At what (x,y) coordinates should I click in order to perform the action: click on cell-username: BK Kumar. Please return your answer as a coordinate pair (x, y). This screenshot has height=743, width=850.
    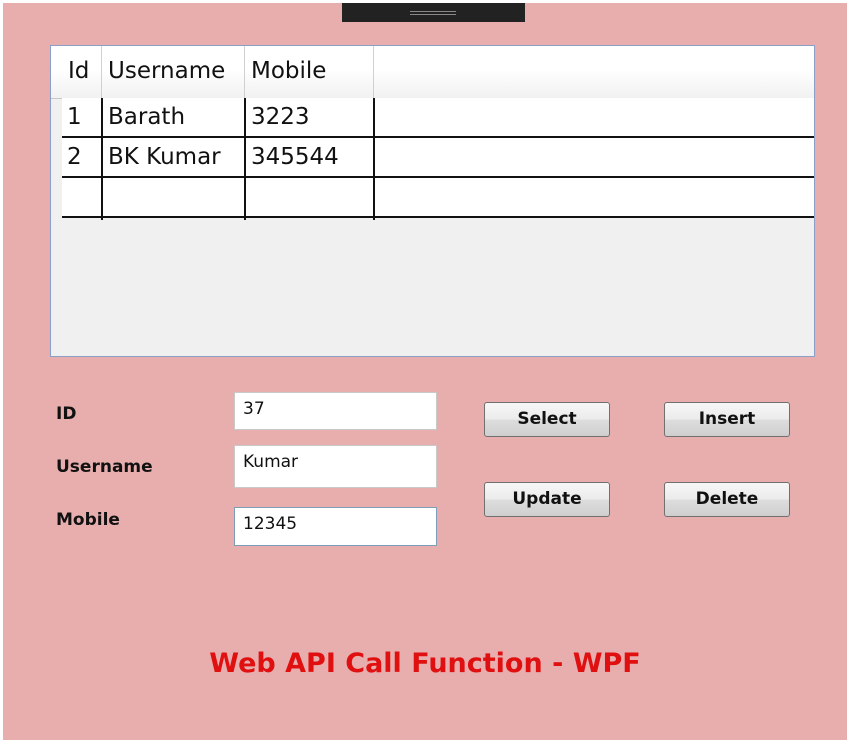
    Looking at the image, I should click on (173, 157).